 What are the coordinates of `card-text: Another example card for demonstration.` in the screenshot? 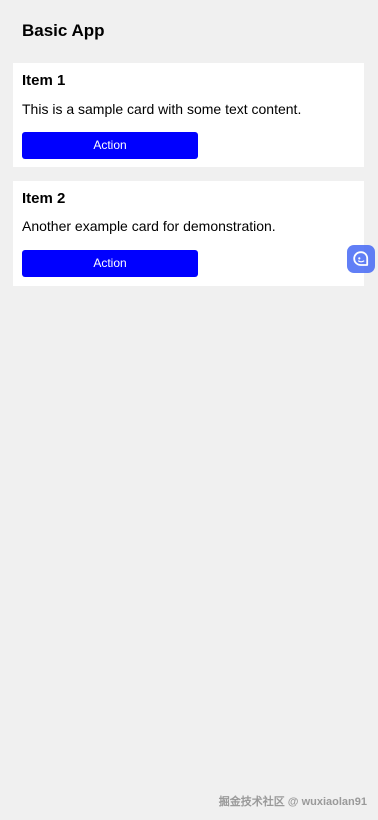 It's located at (149, 226).